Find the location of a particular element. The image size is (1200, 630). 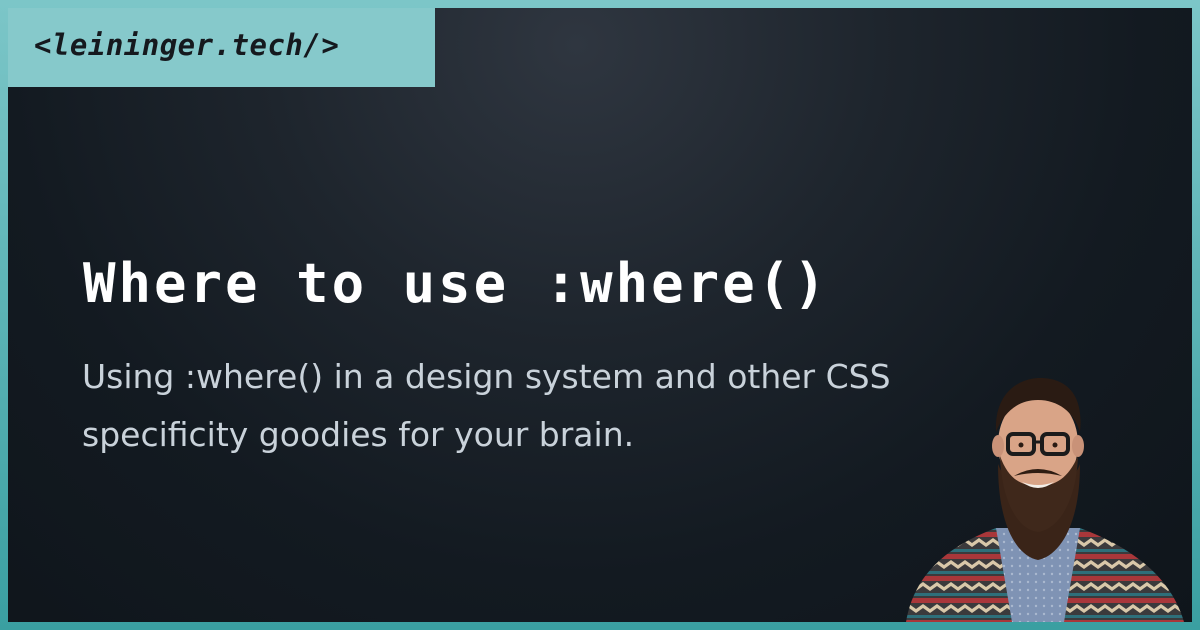

brand-logo-text: <leininger.tech/> is located at coordinates (186, 45).